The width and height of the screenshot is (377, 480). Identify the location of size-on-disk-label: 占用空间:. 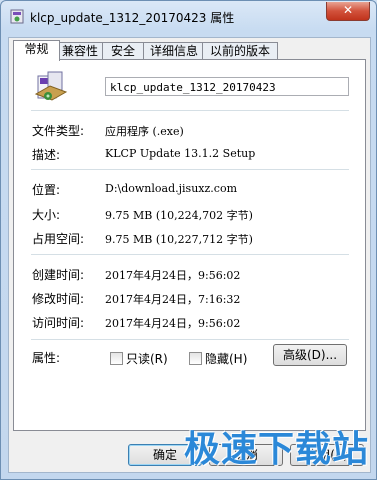
(58, 239).